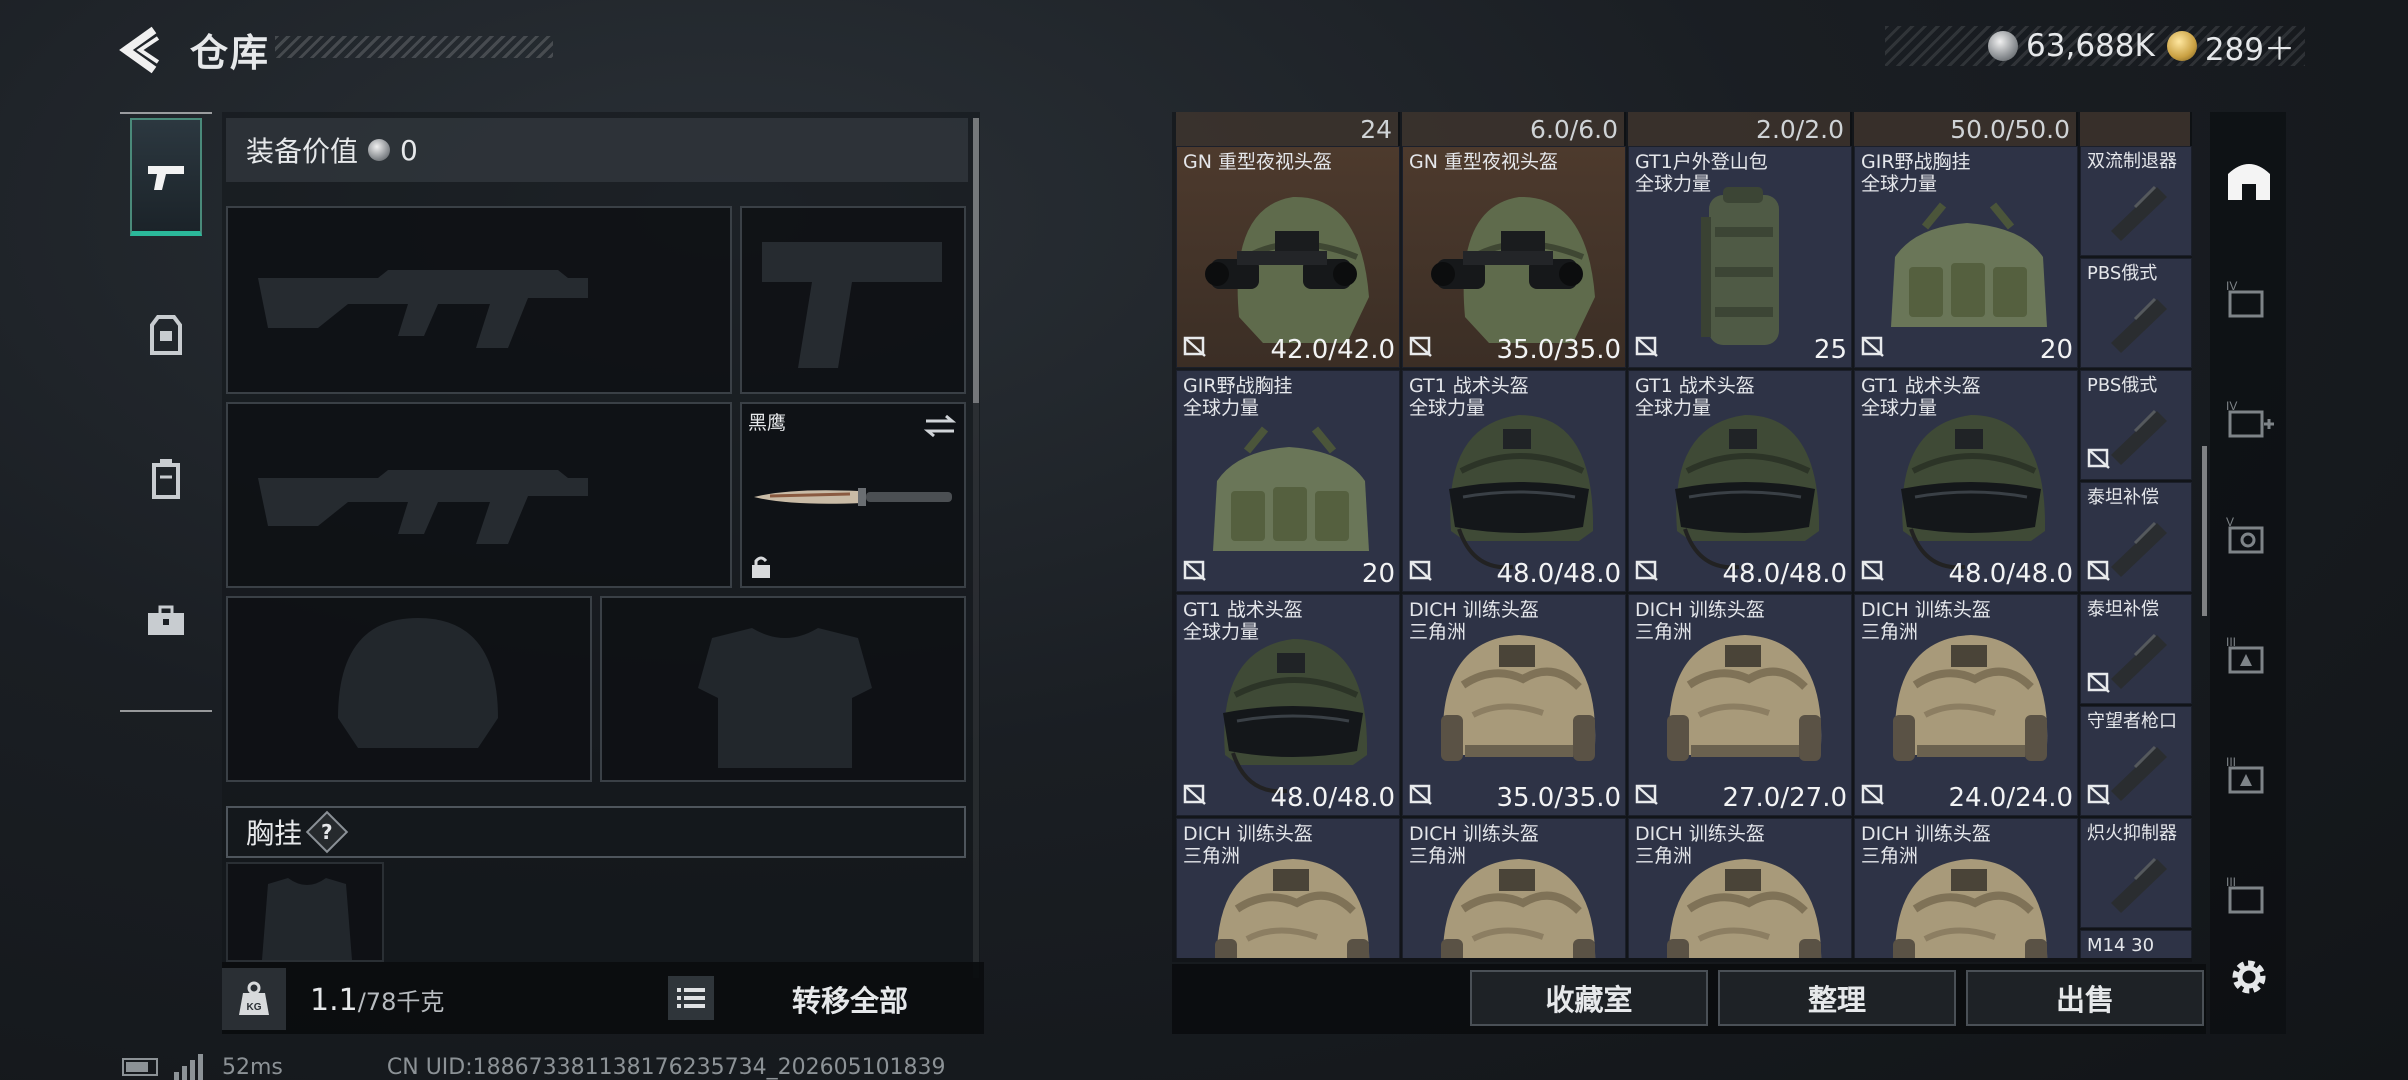 The image size is (2408, 1080). I want to click on toolbox-icon, so click(166, 620).